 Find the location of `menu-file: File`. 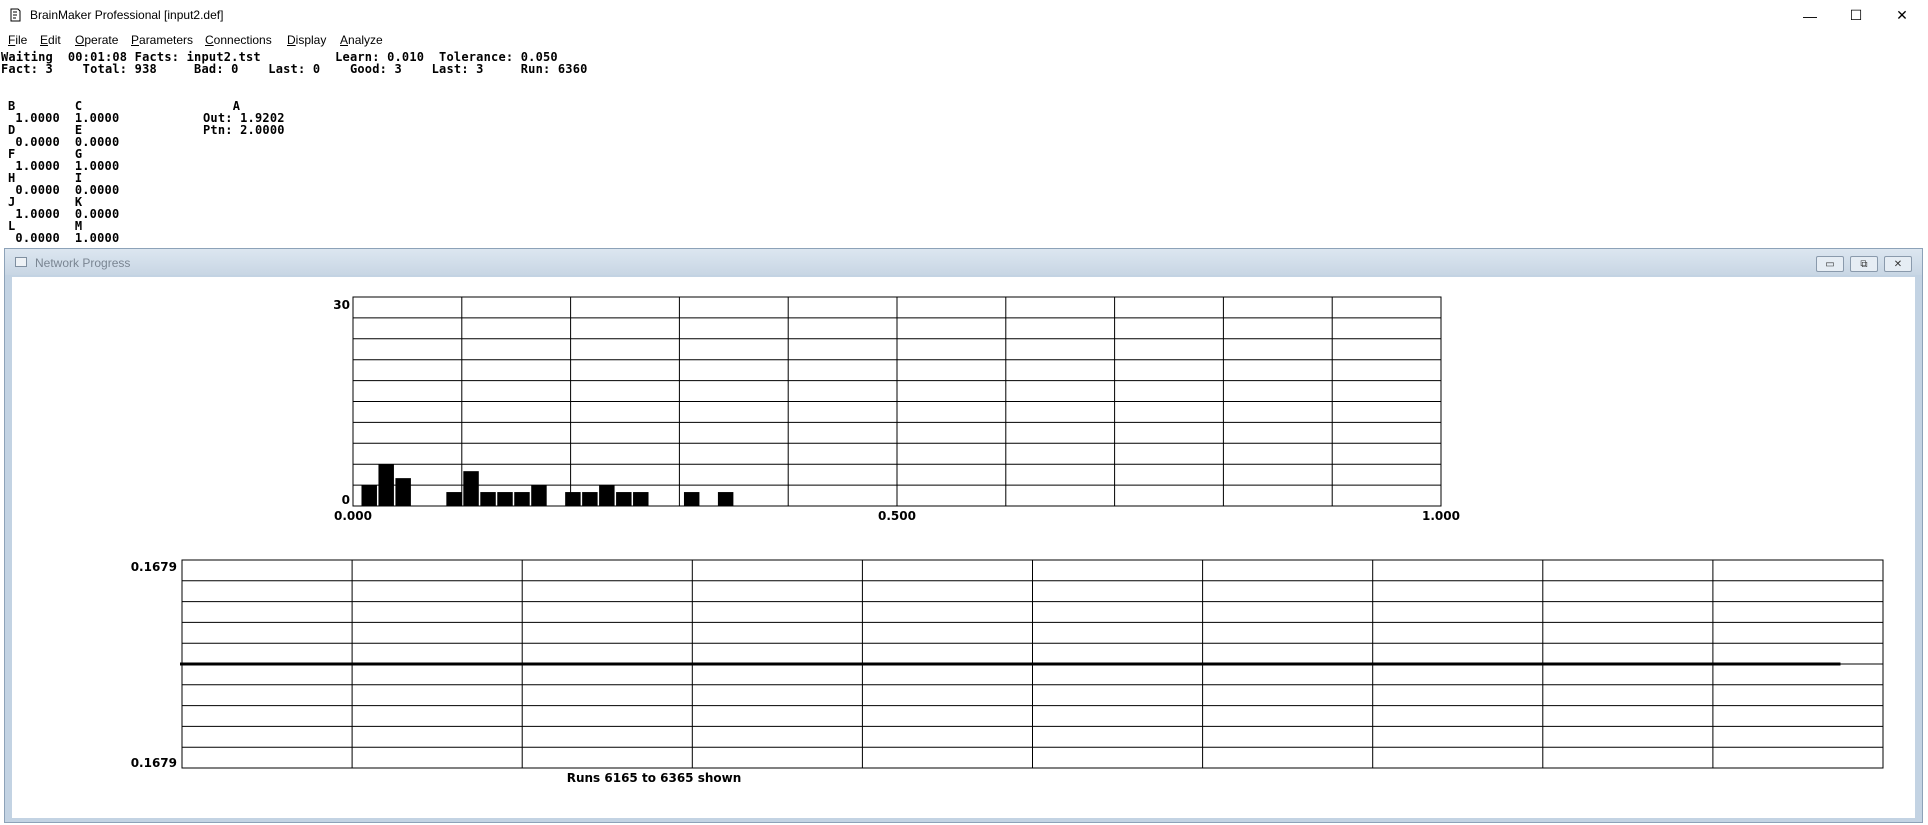

menu-file: File is located at coordinates (17, 40).